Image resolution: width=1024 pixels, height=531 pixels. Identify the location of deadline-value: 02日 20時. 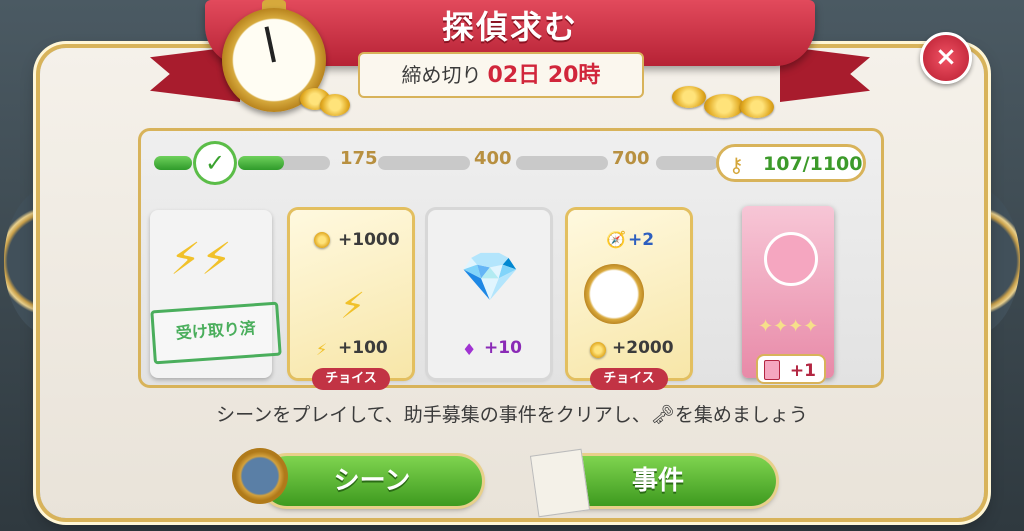
(544, 75).